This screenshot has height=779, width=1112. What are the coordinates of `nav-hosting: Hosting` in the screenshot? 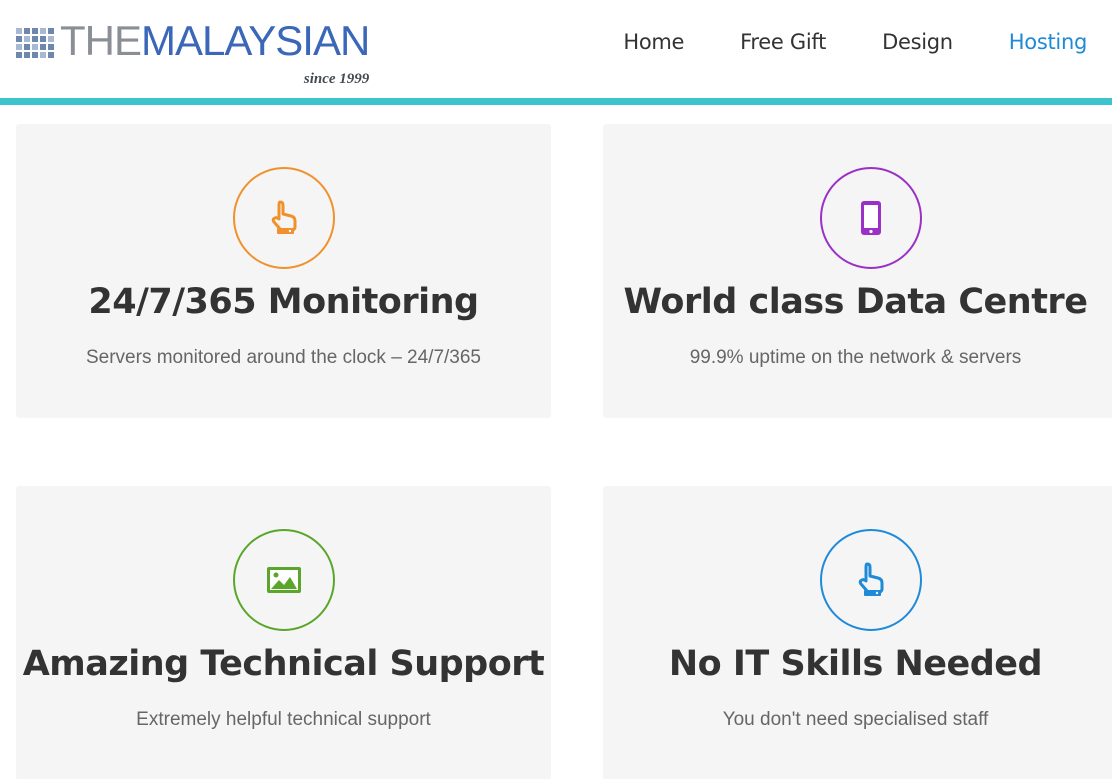 It's located at (1048, 42).